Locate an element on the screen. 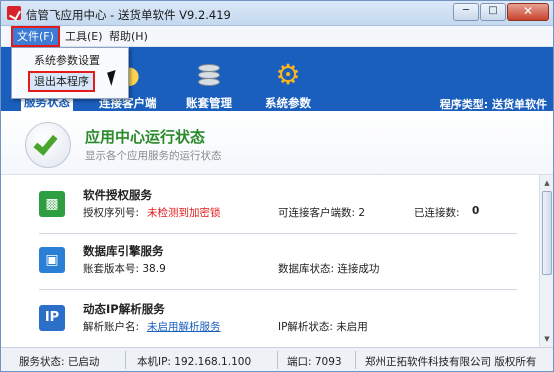 This screenshot has width=554, height=372. close-icon: ✕ is located at coordinates (528, 11).